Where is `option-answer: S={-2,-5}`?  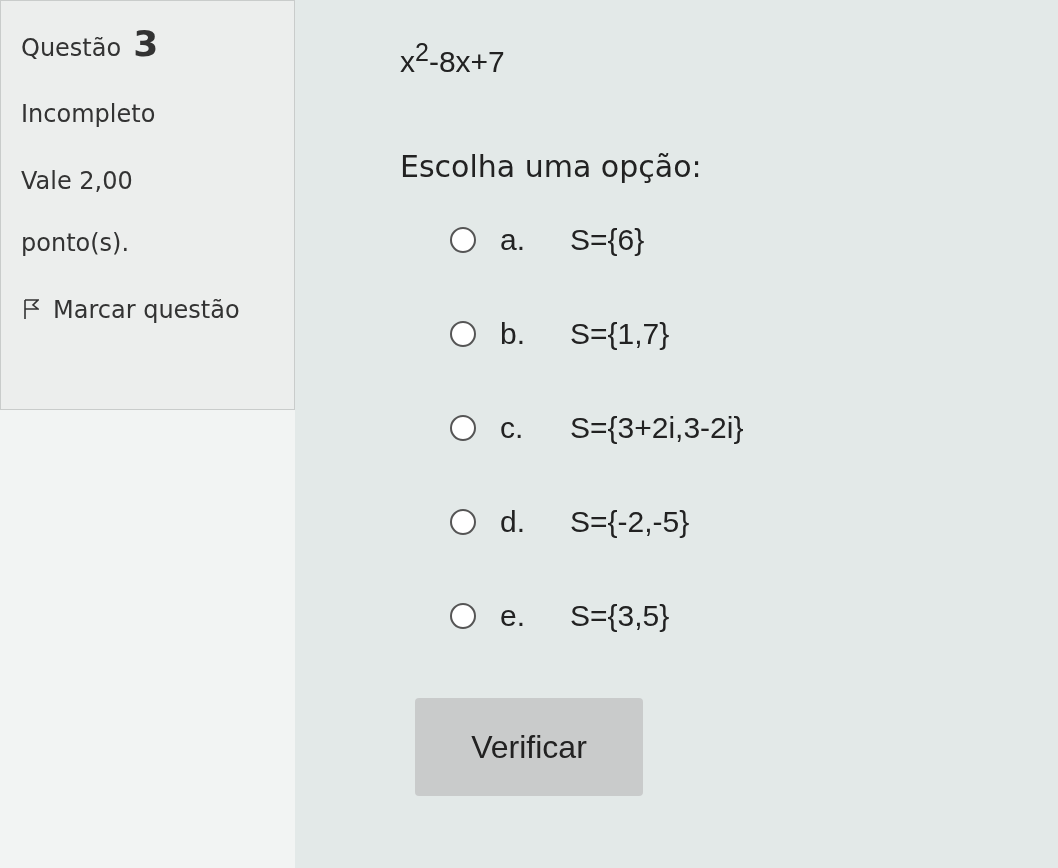
option-answer: S={-2,-5} is located at coordinates (630, 522).